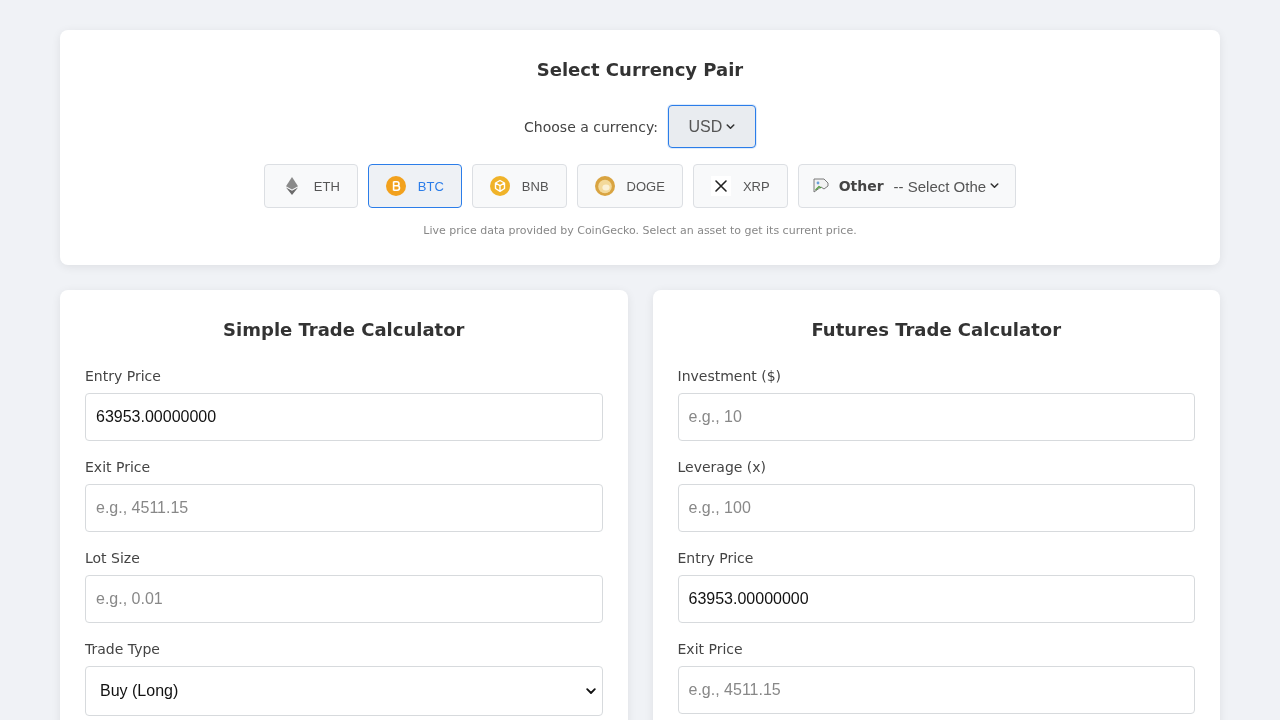 The height and width of the screenshot is (720, 1280). I want to click on asset-button: BTC, so click(414, 186).